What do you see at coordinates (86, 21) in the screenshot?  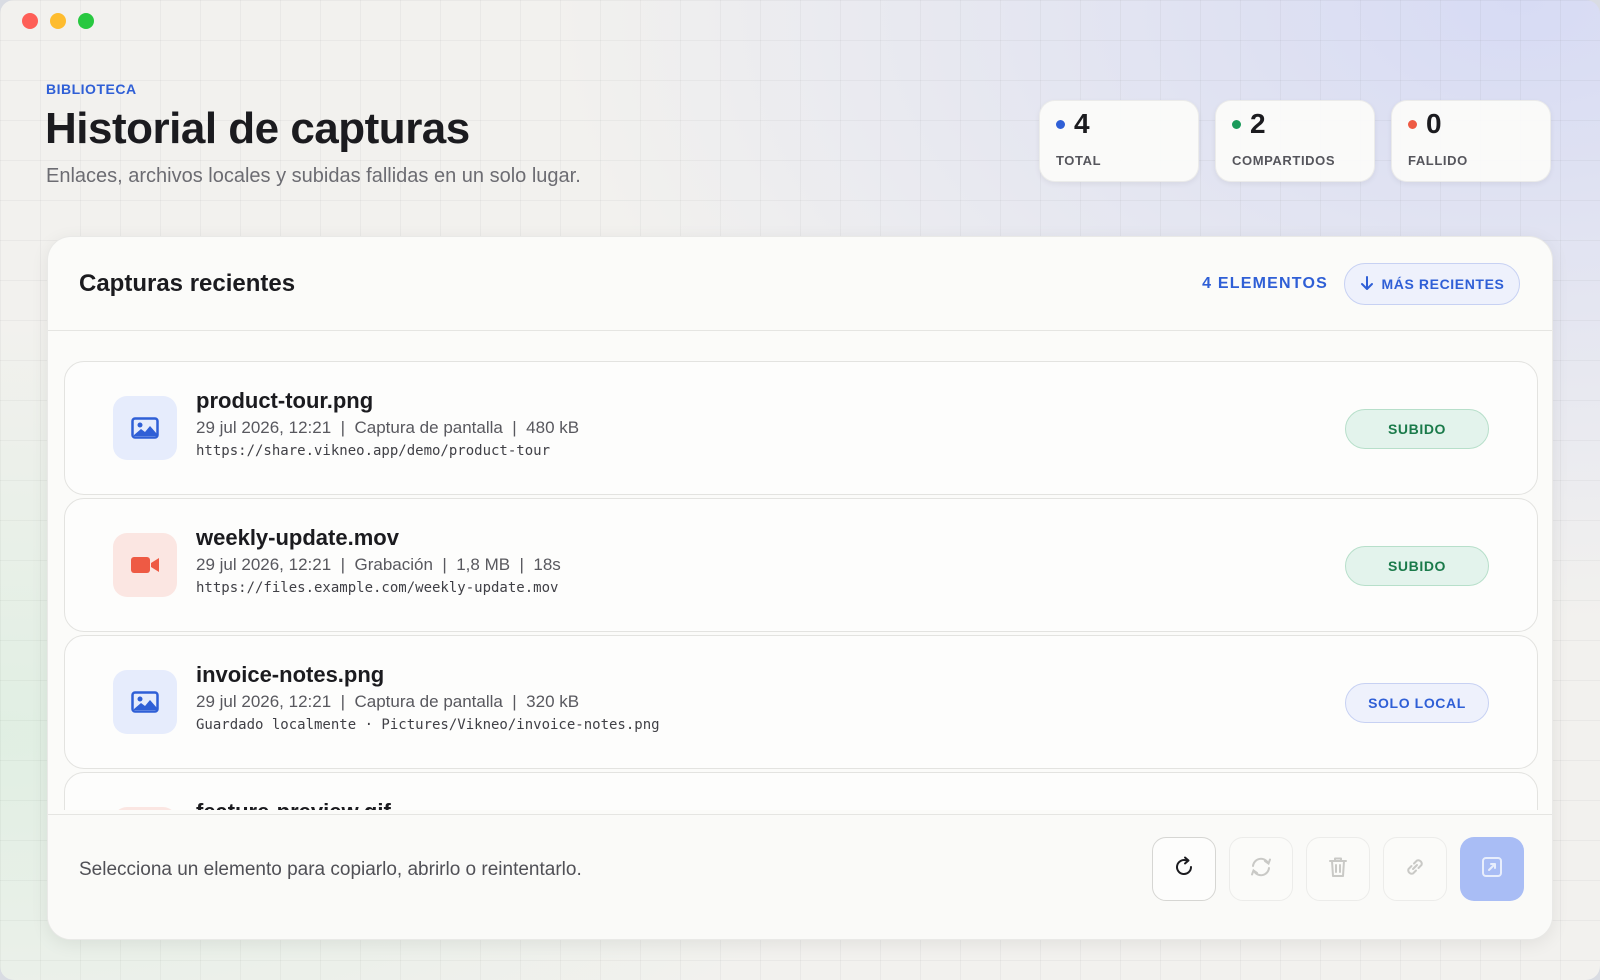 I see `zoom-window-button` at bounding box center [86, 21].